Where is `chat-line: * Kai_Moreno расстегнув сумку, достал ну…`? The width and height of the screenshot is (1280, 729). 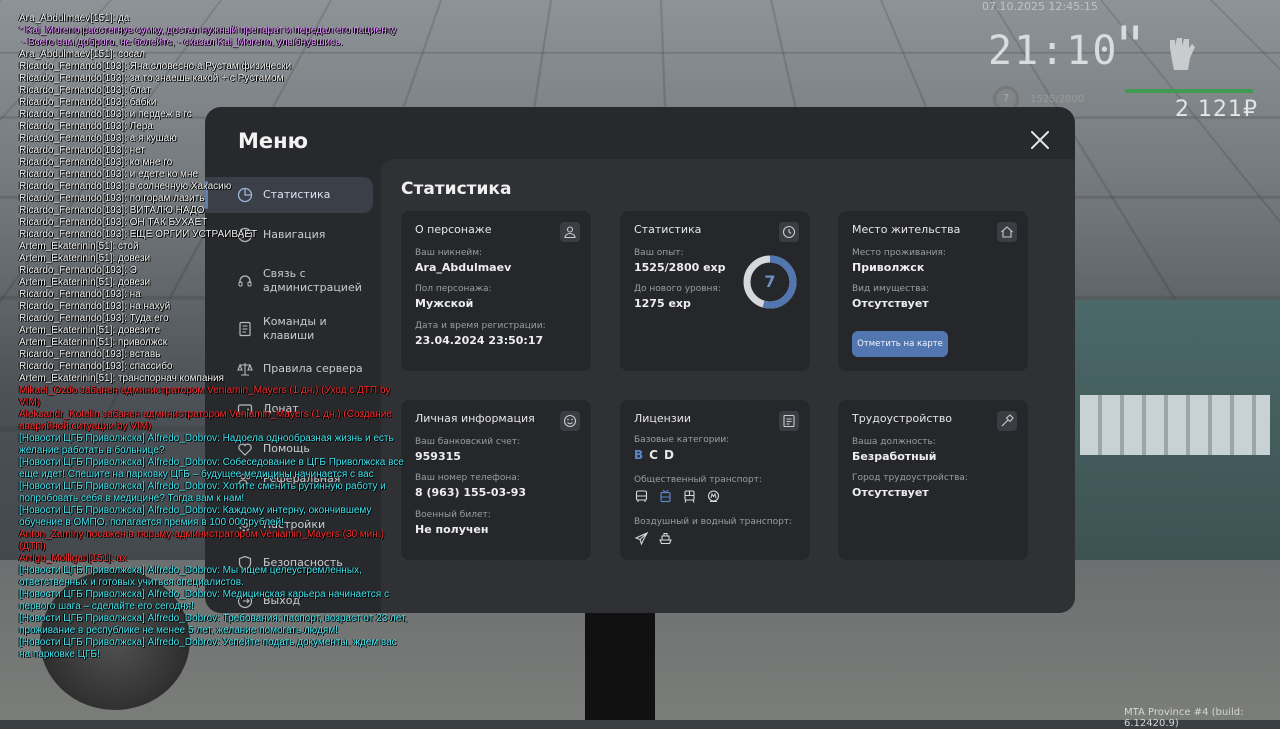 chat-line: * Kai_Moreno расстегнув сумку, достал ну… is located at coordinates (208, 30).